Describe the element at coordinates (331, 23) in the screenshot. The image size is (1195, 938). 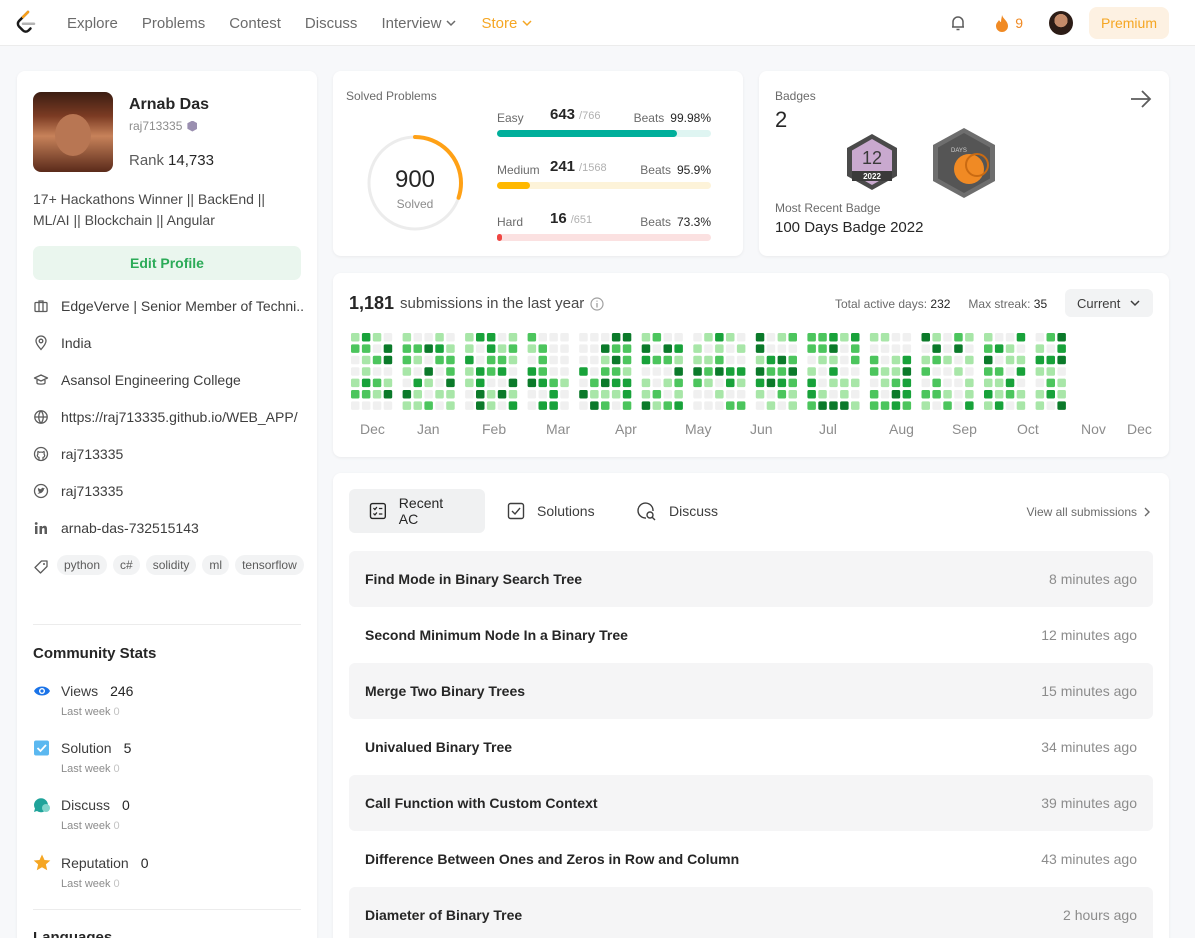
I see `nav-discuss: Discuss` at that location.